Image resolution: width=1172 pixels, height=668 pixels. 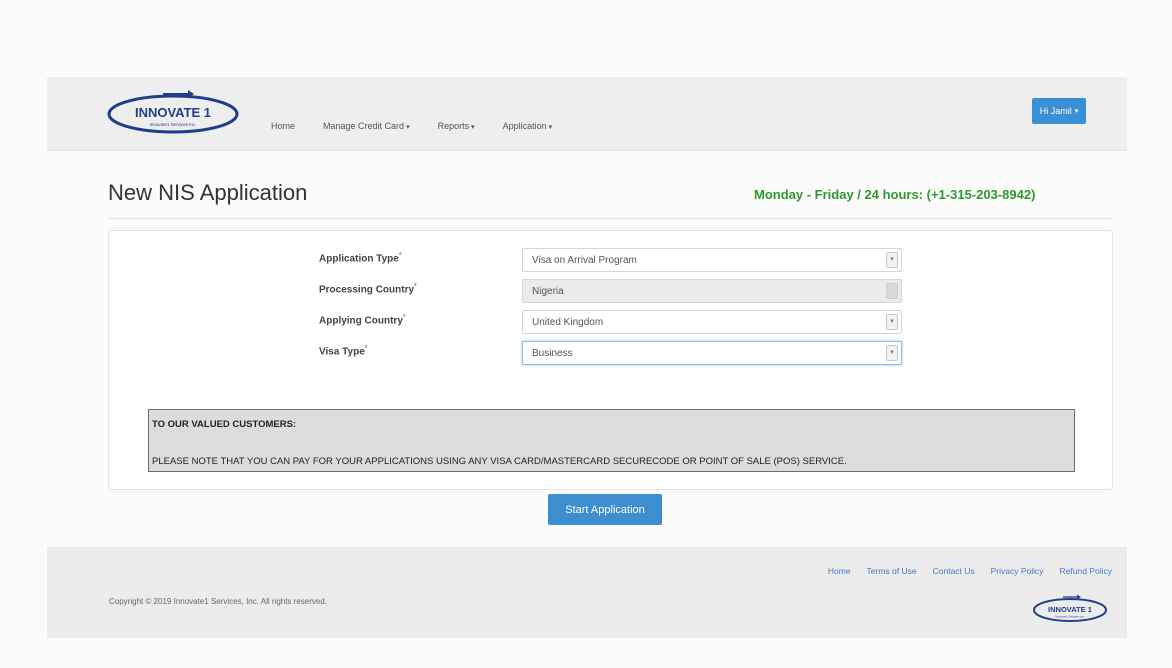 I want to click on innovate1-logo: INNOVATE 1 Innovate1 Services Inc., so click(x=175, y=111).